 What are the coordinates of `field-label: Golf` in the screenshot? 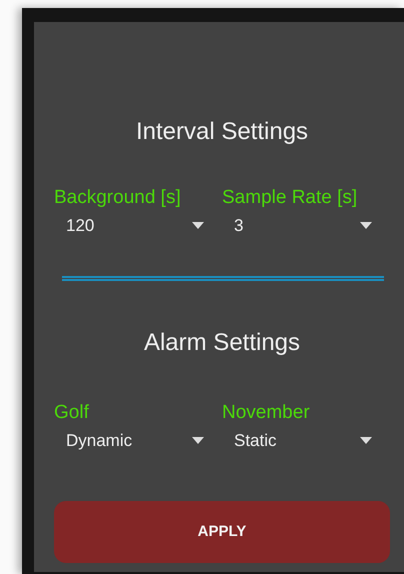 It's located at (72, 413).